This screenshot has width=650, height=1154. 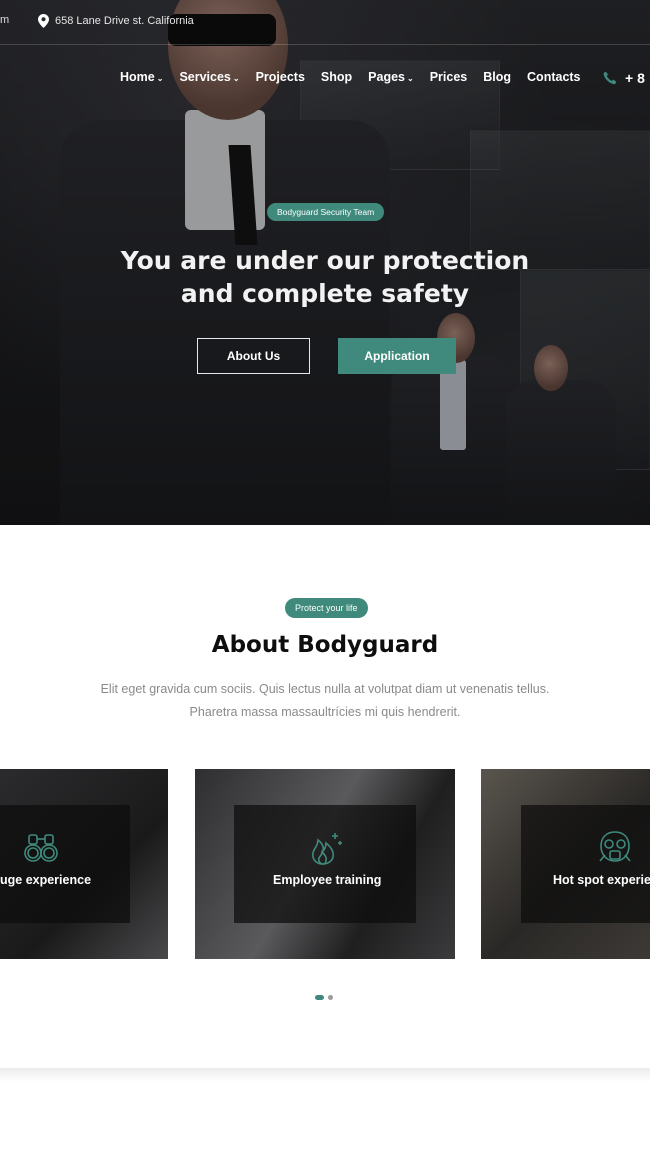 I want to click on slider-pagination, so click(x=324, y=997).